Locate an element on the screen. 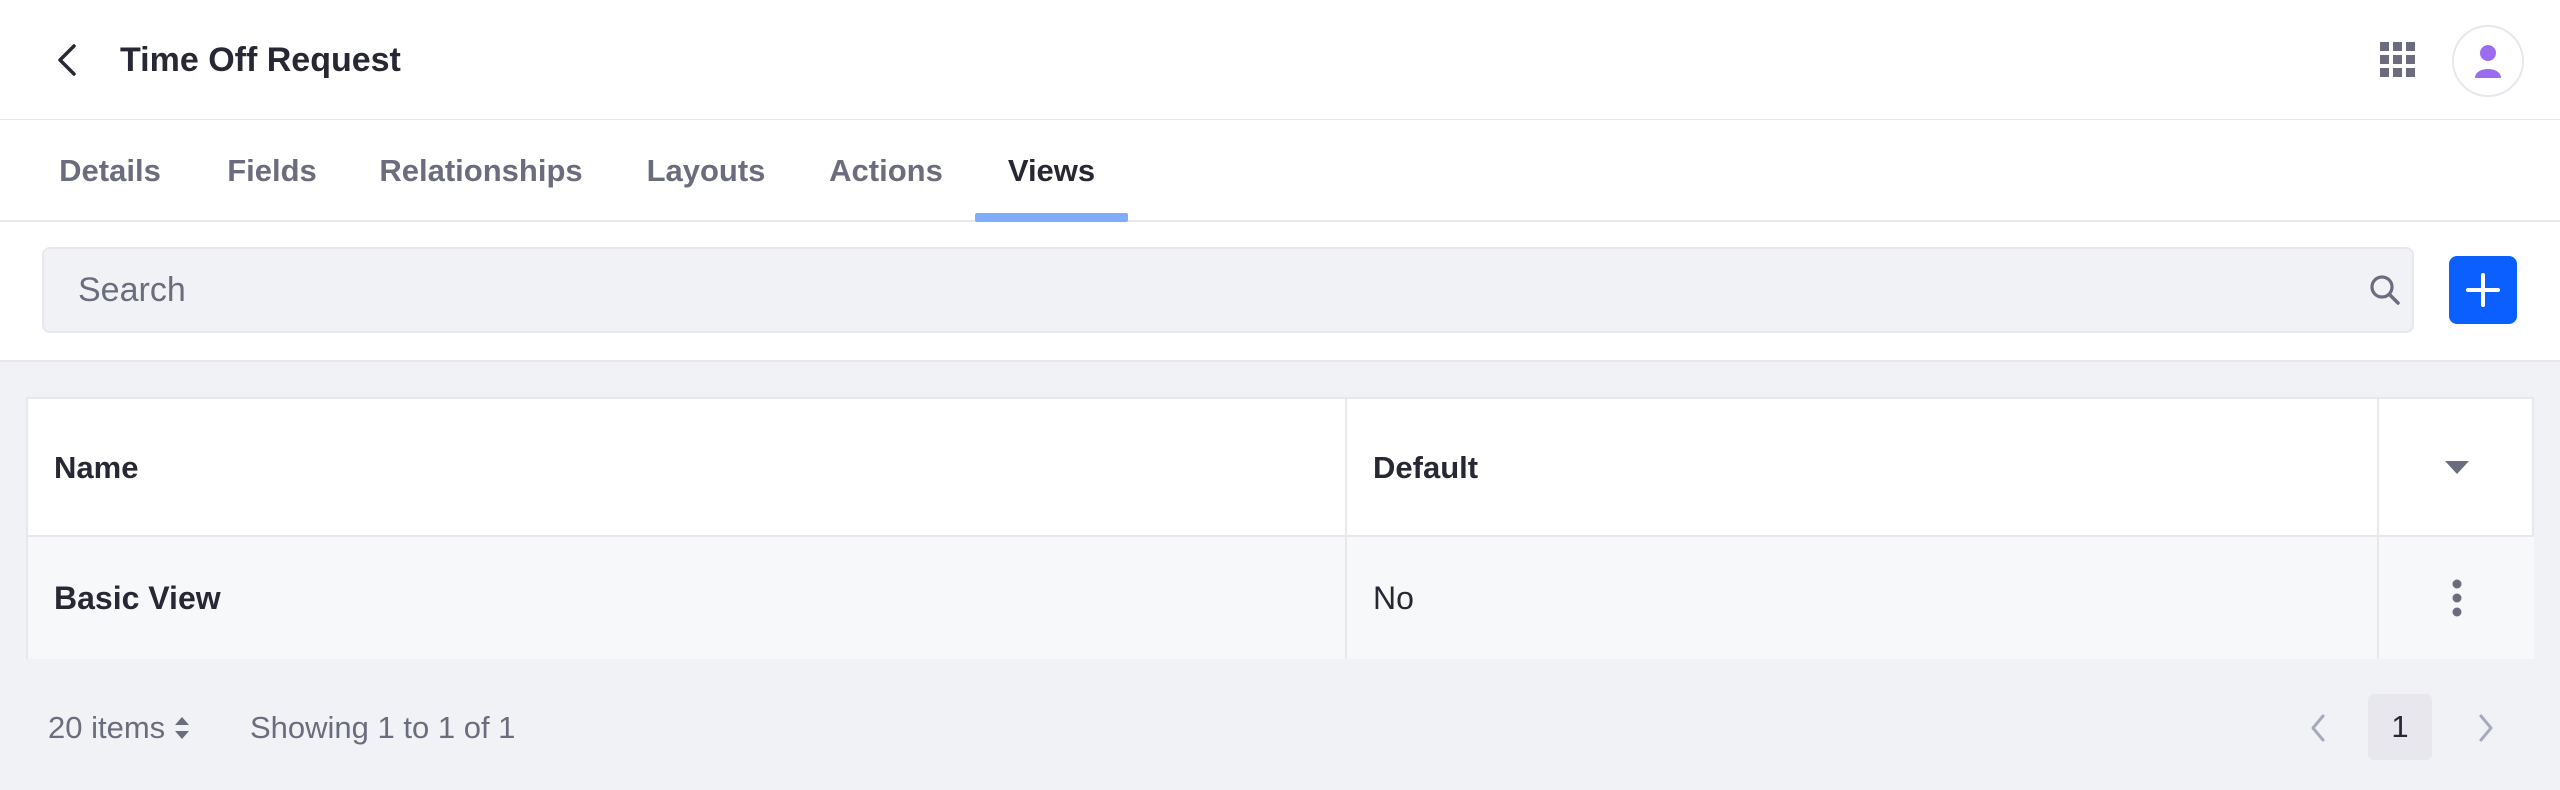  apps-button is located at coordinates (2398, 60).